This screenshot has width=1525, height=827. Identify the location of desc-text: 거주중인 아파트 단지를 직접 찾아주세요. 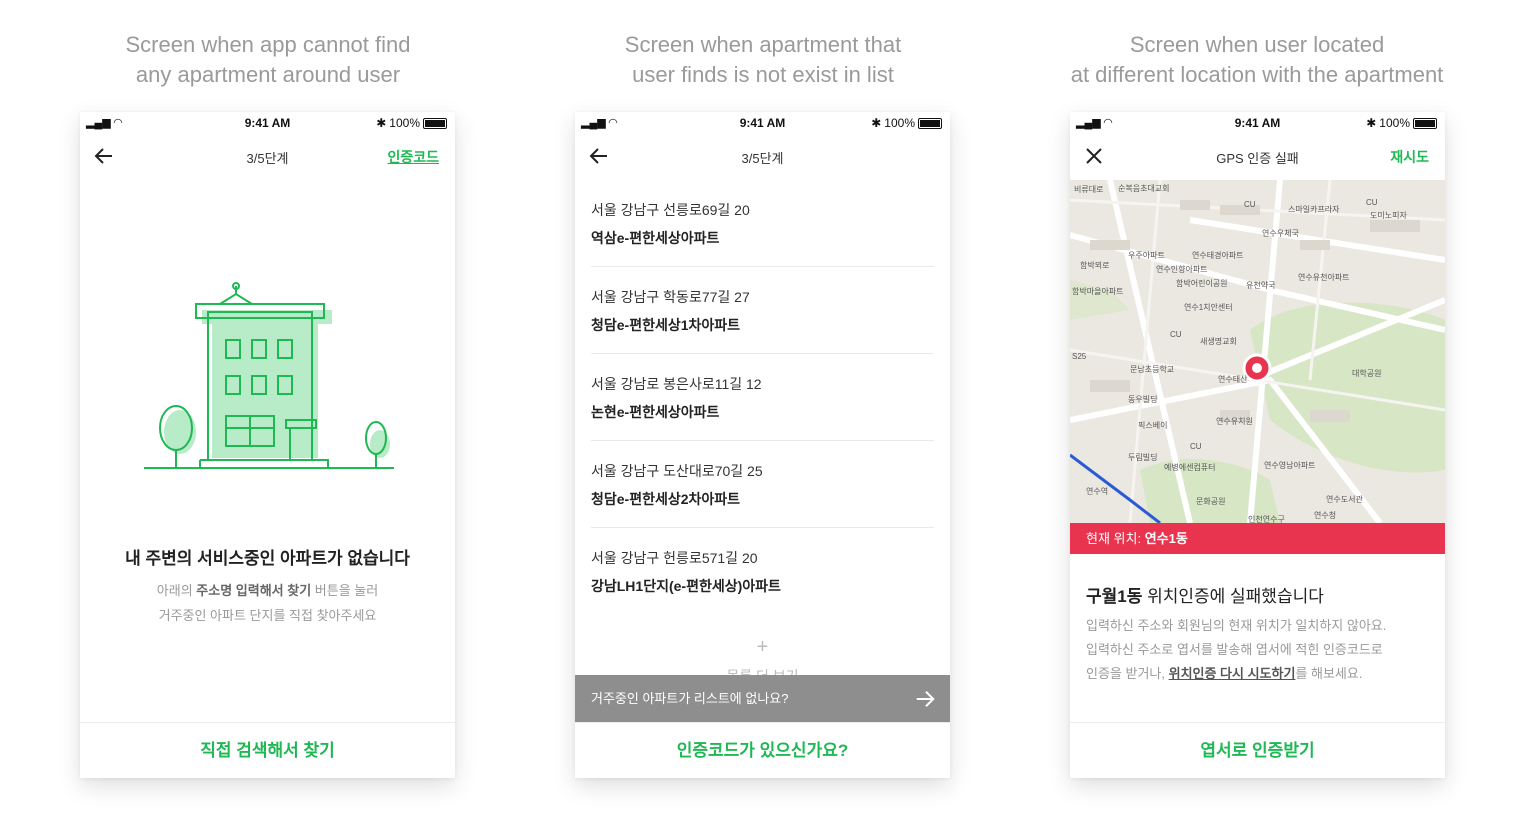
(267, 615).